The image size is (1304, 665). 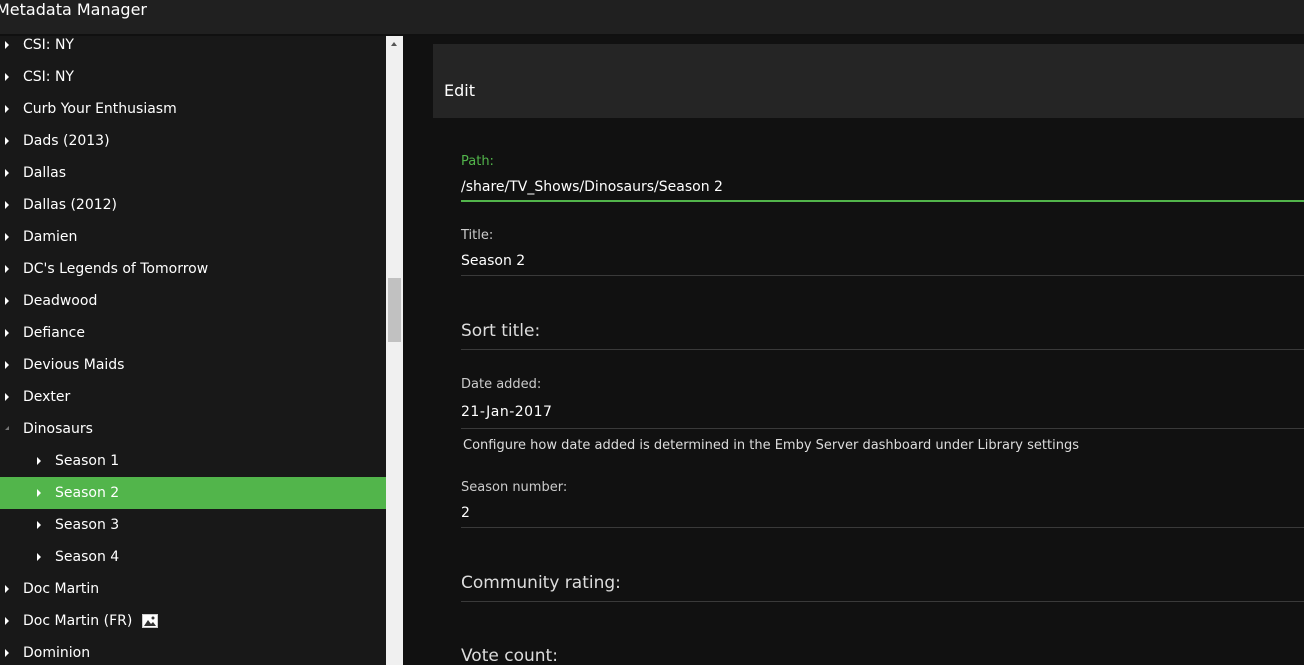 What do you see at coordinates (514, 487) in the screenshot?
I see `season-number-label: Season number:` at bounding box center [514, 487].